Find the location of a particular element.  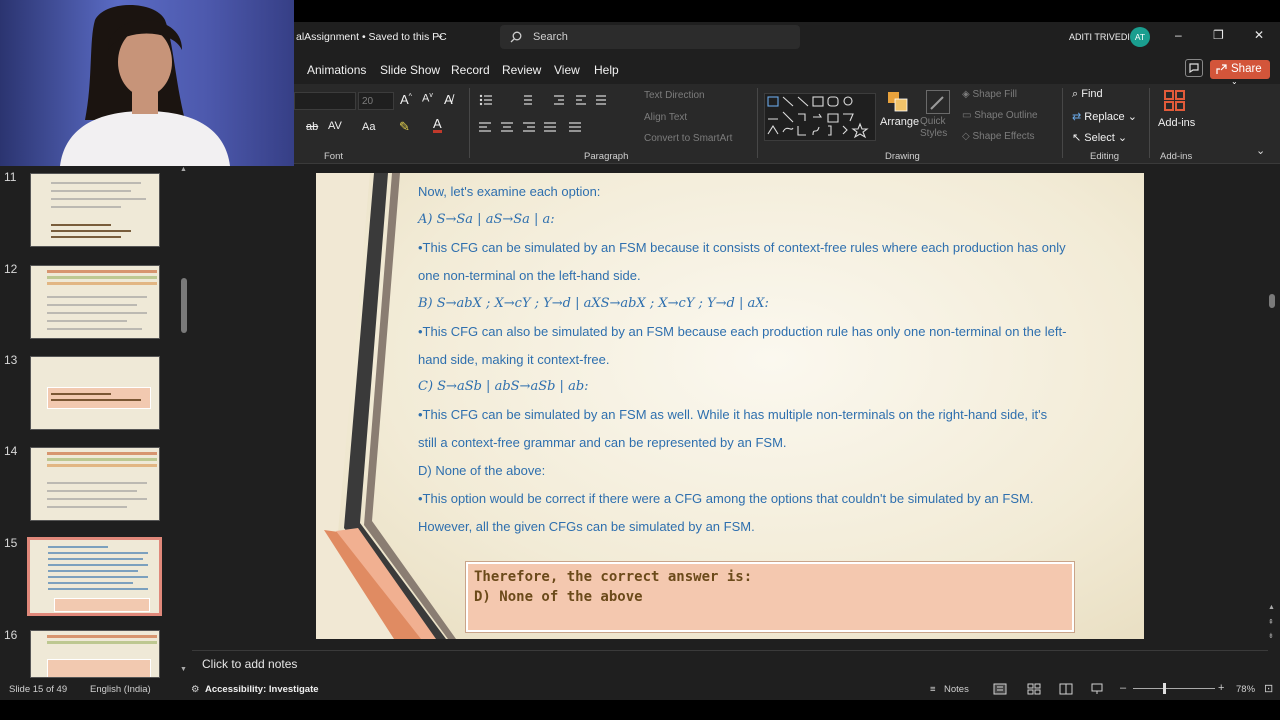

scroll-down-icon: ▼ is located at coordinates (183, 669).